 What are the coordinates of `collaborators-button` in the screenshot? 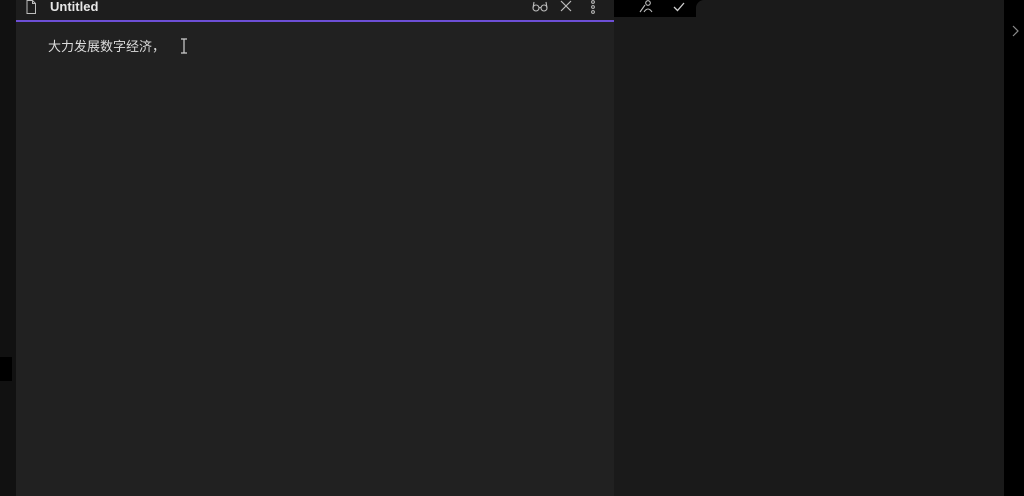 It's located at (646, 7).